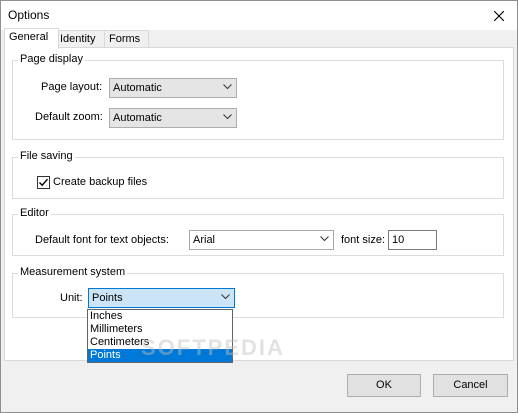  What do you see at coordinates (71, 298) in the screenshot?
I see `unit-label: Unit:` at bounding box center [71, 298].